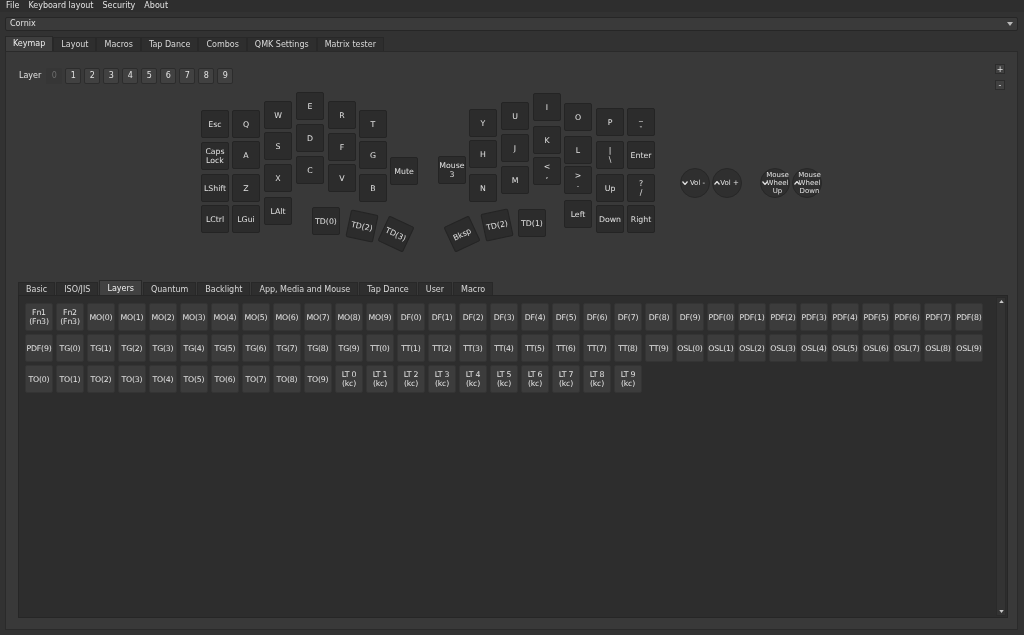 The width and height of the screenshot is (1024, 635). Describe the element at coordinates (1001, 301) in the screenshot. I see `up-arrow-icon` at that location.